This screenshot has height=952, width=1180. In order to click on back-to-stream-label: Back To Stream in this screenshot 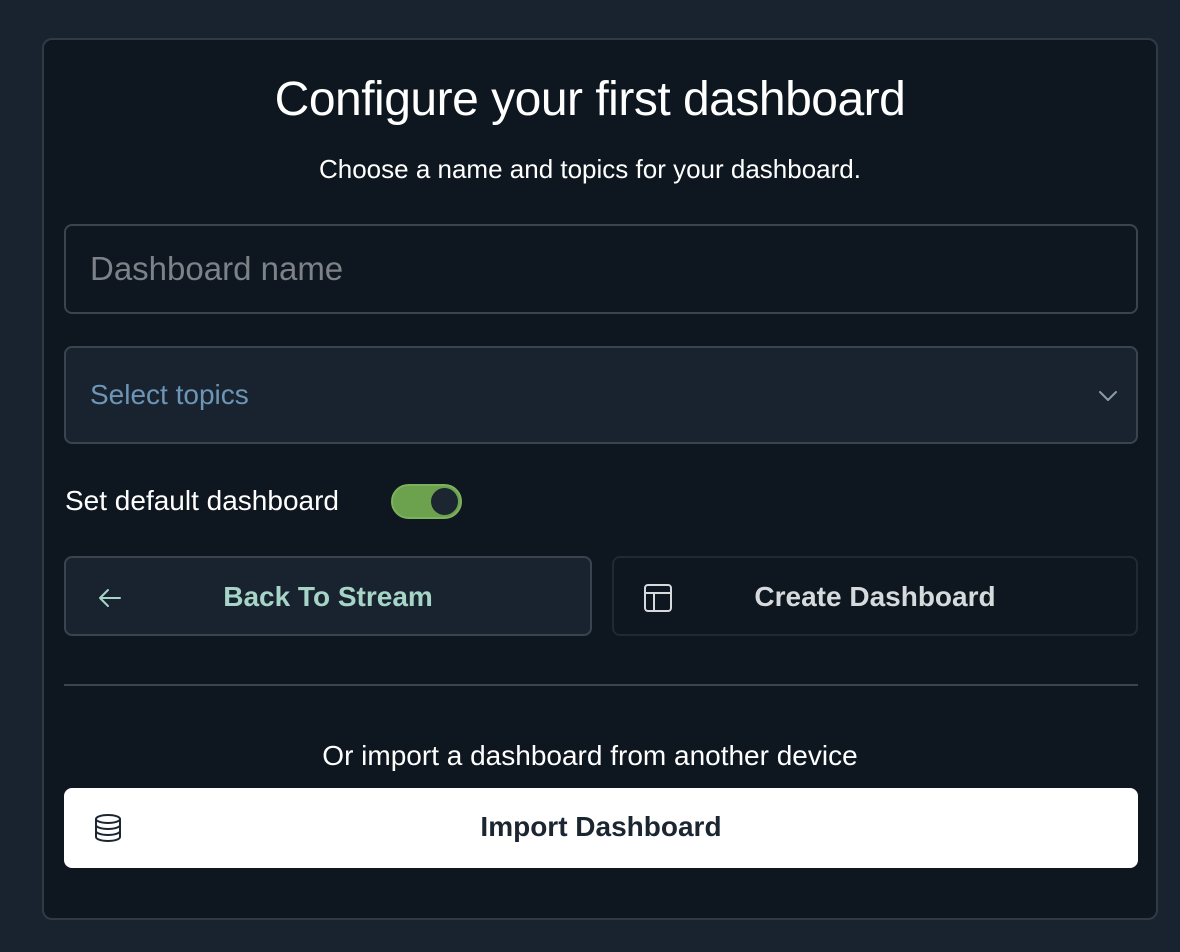, I will do `click(328, 596)`.